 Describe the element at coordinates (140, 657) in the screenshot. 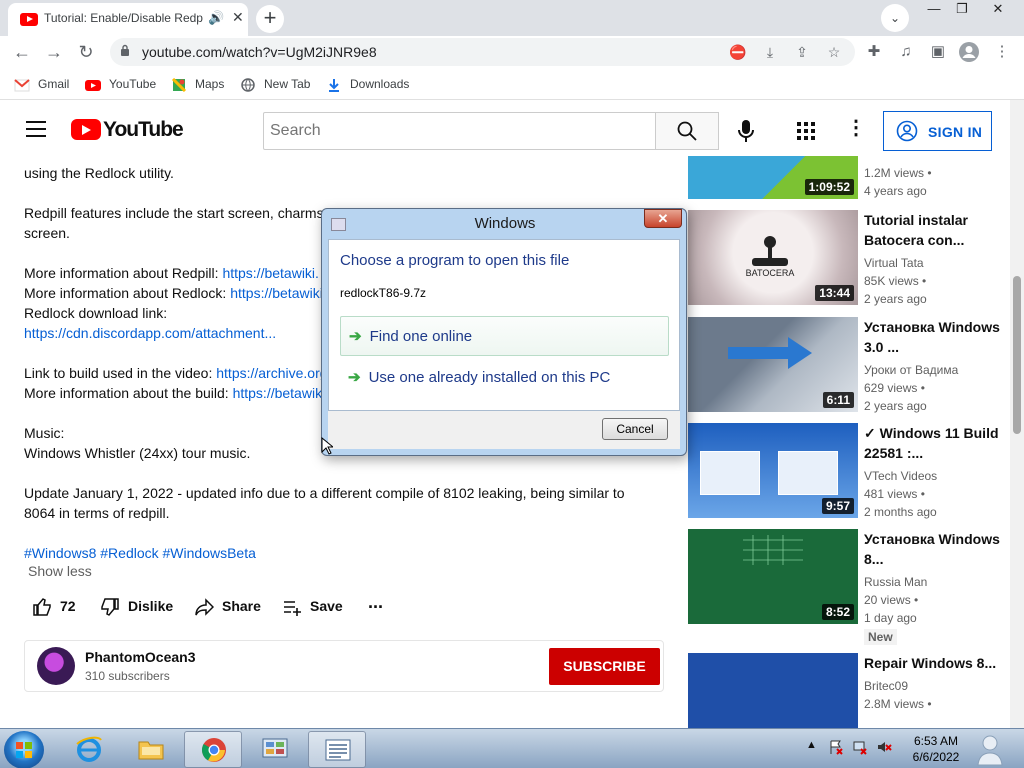

I see `channel-name: PhantomOcean3` at that location.